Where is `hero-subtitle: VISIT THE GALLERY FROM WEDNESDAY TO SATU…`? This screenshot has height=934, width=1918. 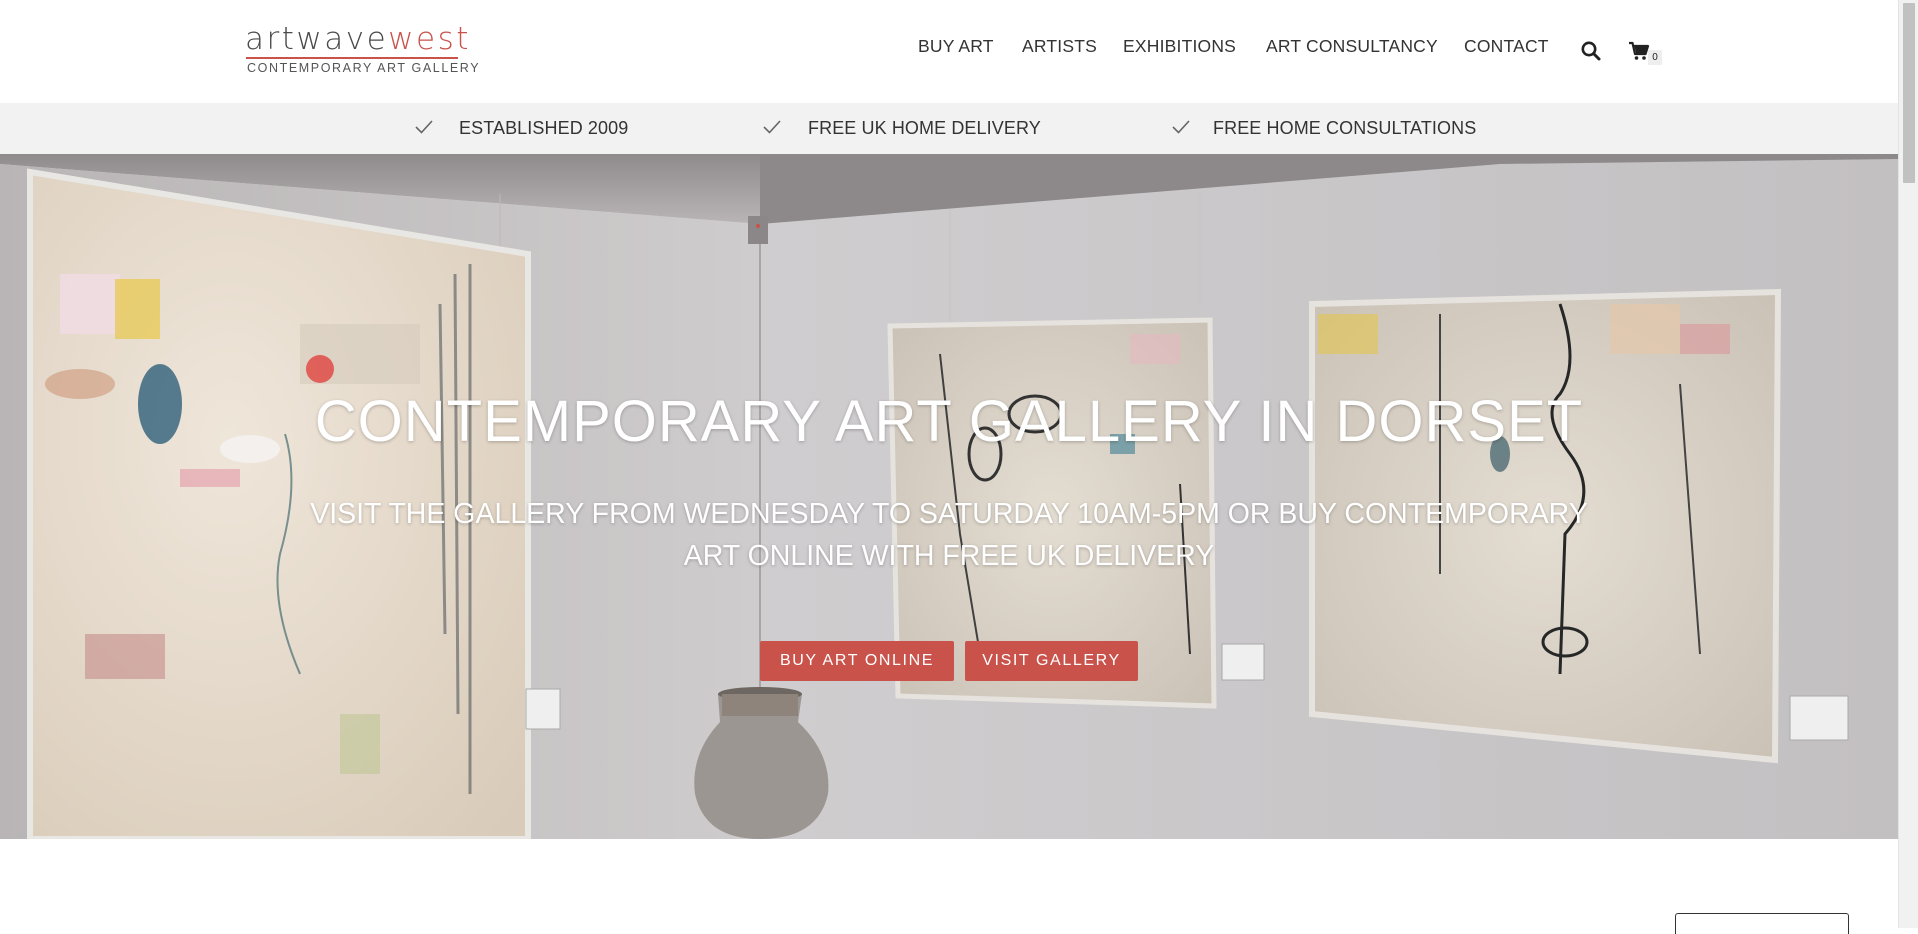 hero-subtitle: VISIT THE GALLERY FROM WEDNESDAY TO SATU… is located at coordinates (949, 534).